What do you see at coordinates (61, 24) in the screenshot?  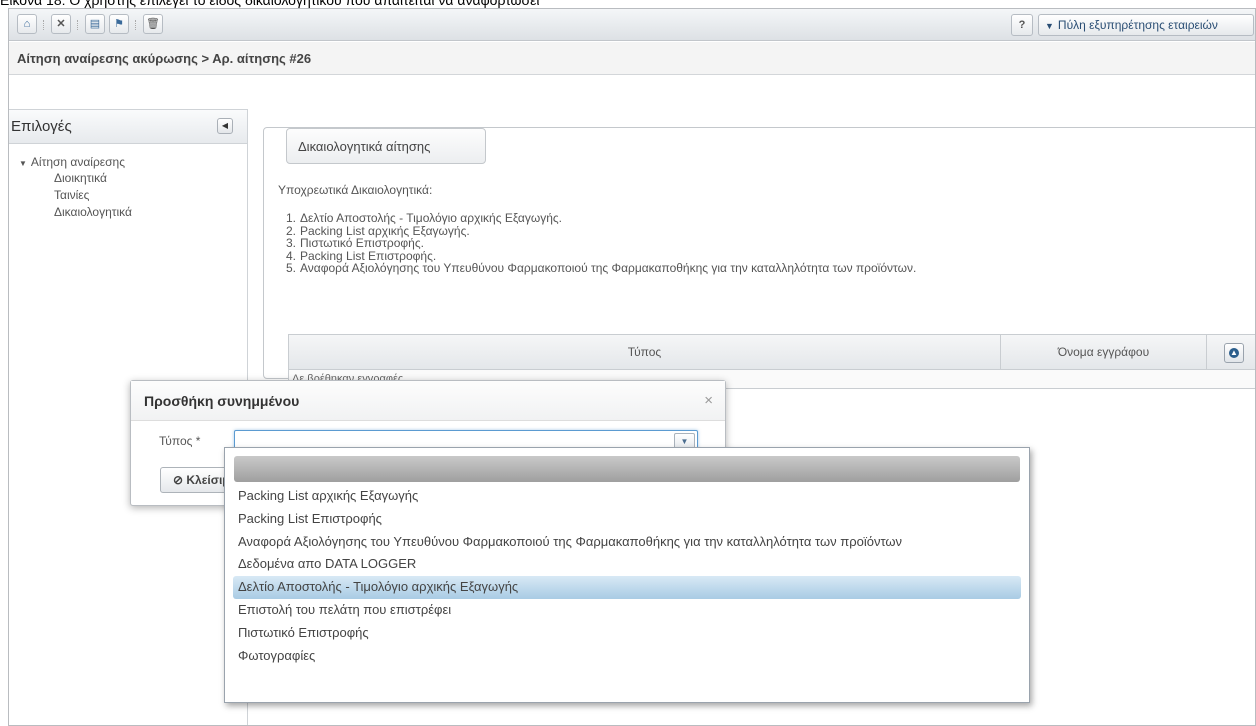 I see `close-icon: ✕` at bounding box center [61, 24].